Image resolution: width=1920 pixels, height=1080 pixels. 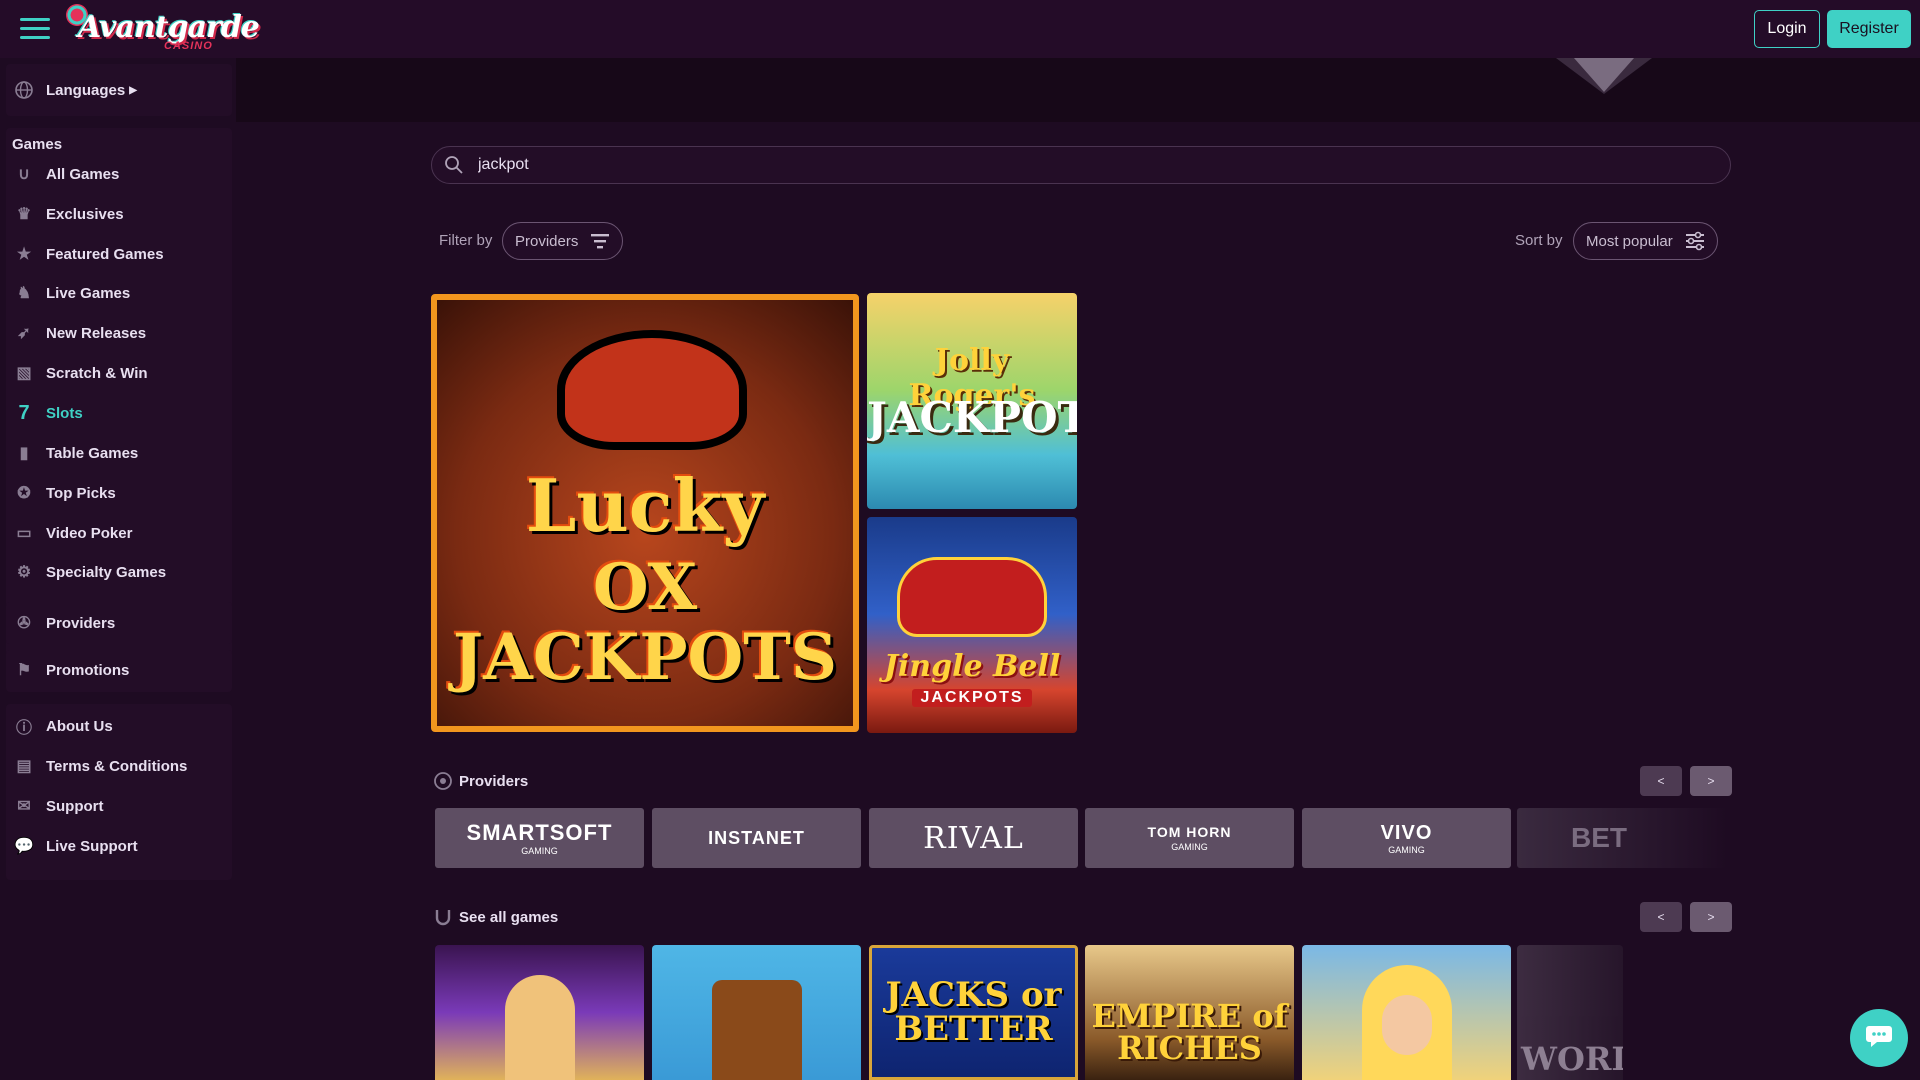 I want to click on all-games-section-header: See all games, so click(x=495, y=917).